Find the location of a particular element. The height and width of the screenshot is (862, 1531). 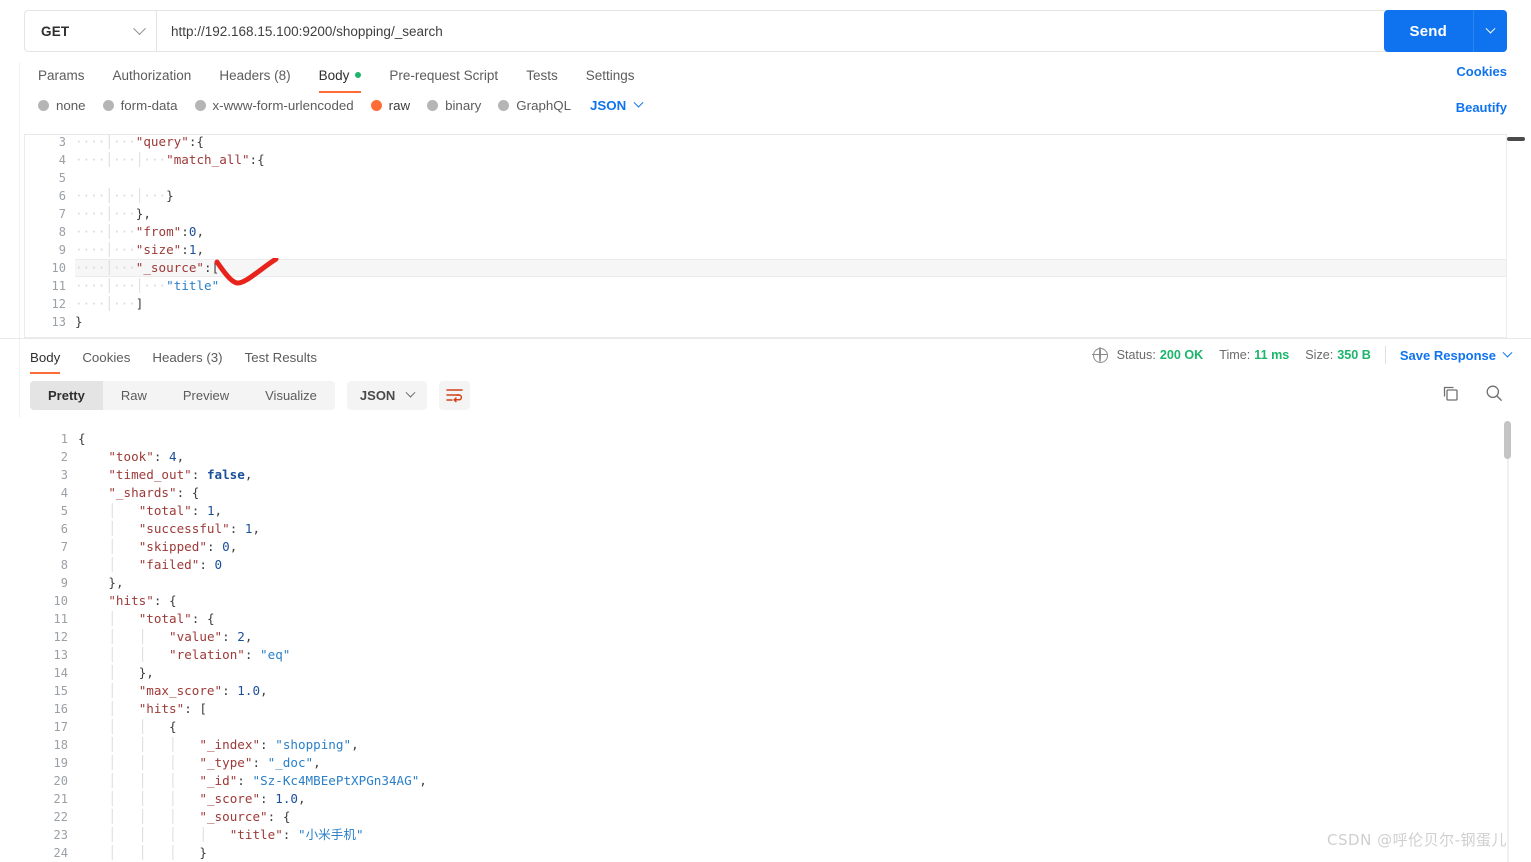

response-tab-cookies: Cookies is located at coordinates (106, 357).